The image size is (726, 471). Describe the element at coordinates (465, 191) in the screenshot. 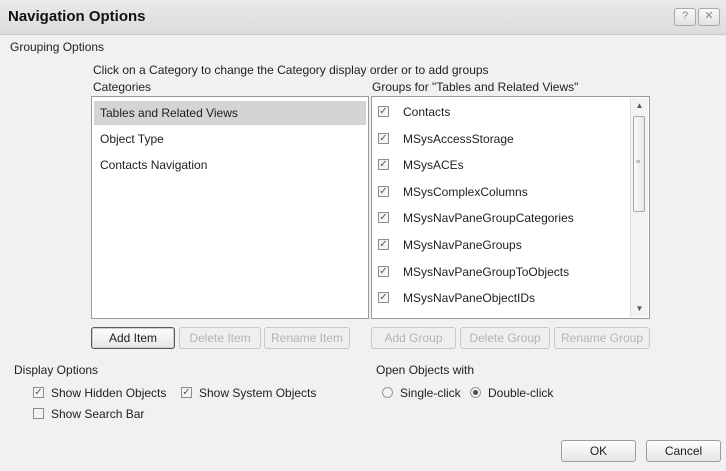

I see `group-label: MSysComplexColumns` at that location.